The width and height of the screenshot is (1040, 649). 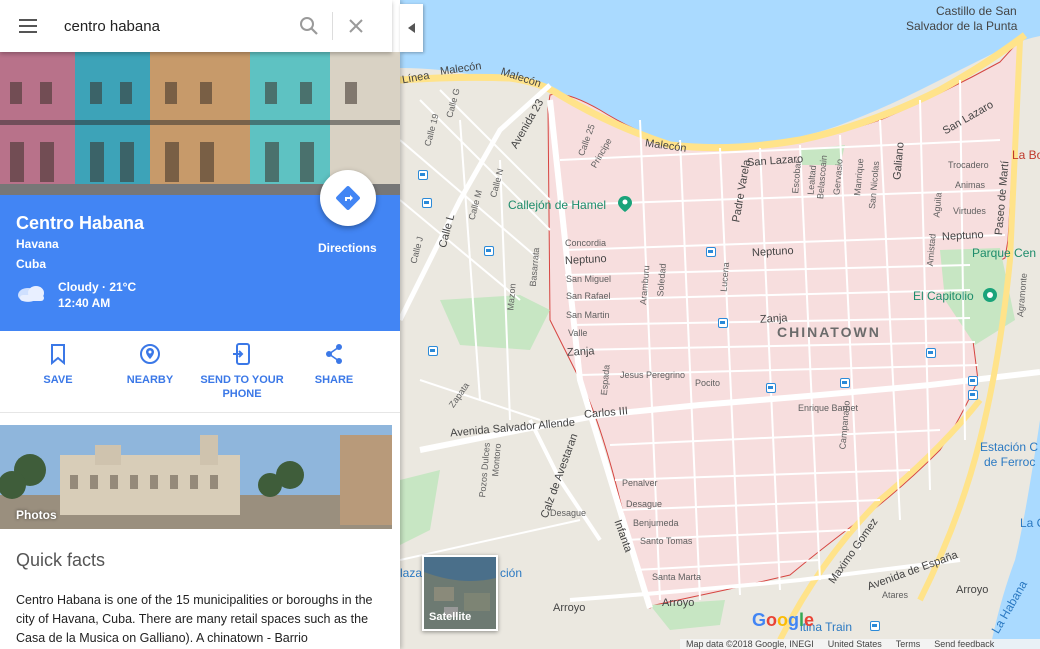 What do you see at coordinates (1026, 155) in the screenshot?
I see `poi-la-bo: La Bo` at bounding box center [1026, 155].